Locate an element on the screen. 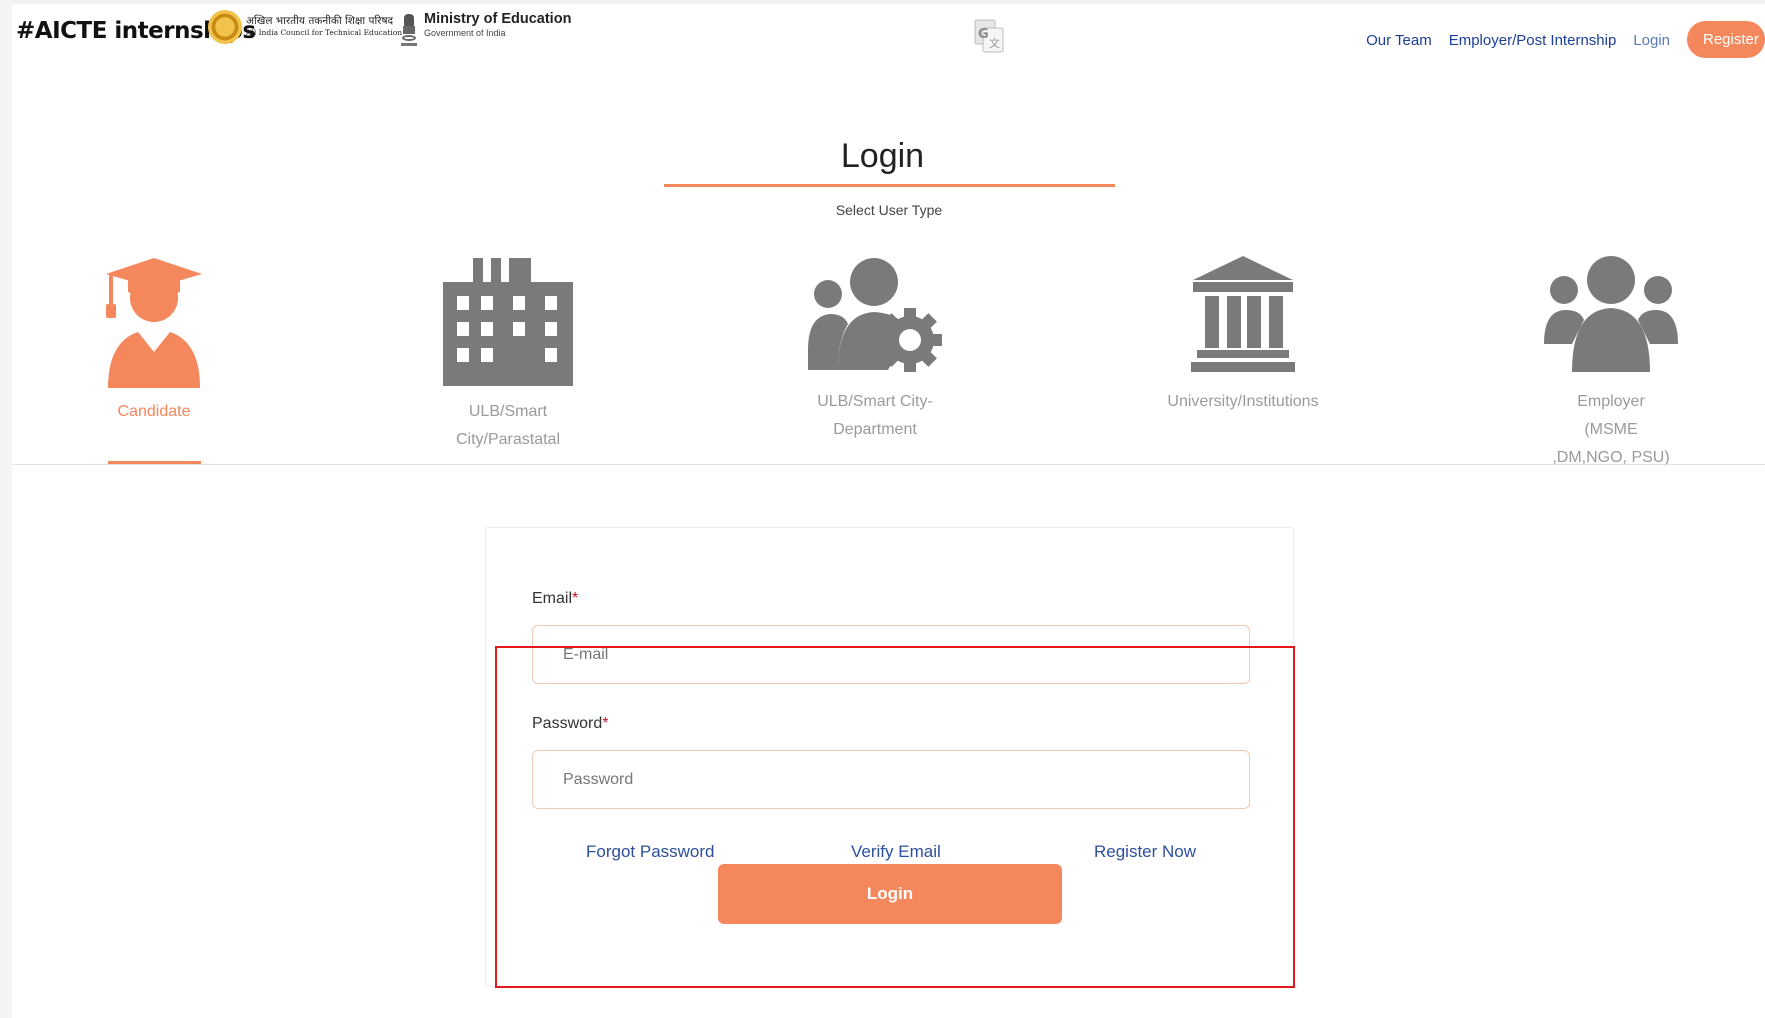 The width and height of the screenshot is (1765, 1018). user-type-label: University/Institutions is located at coordinates (1243, 401).